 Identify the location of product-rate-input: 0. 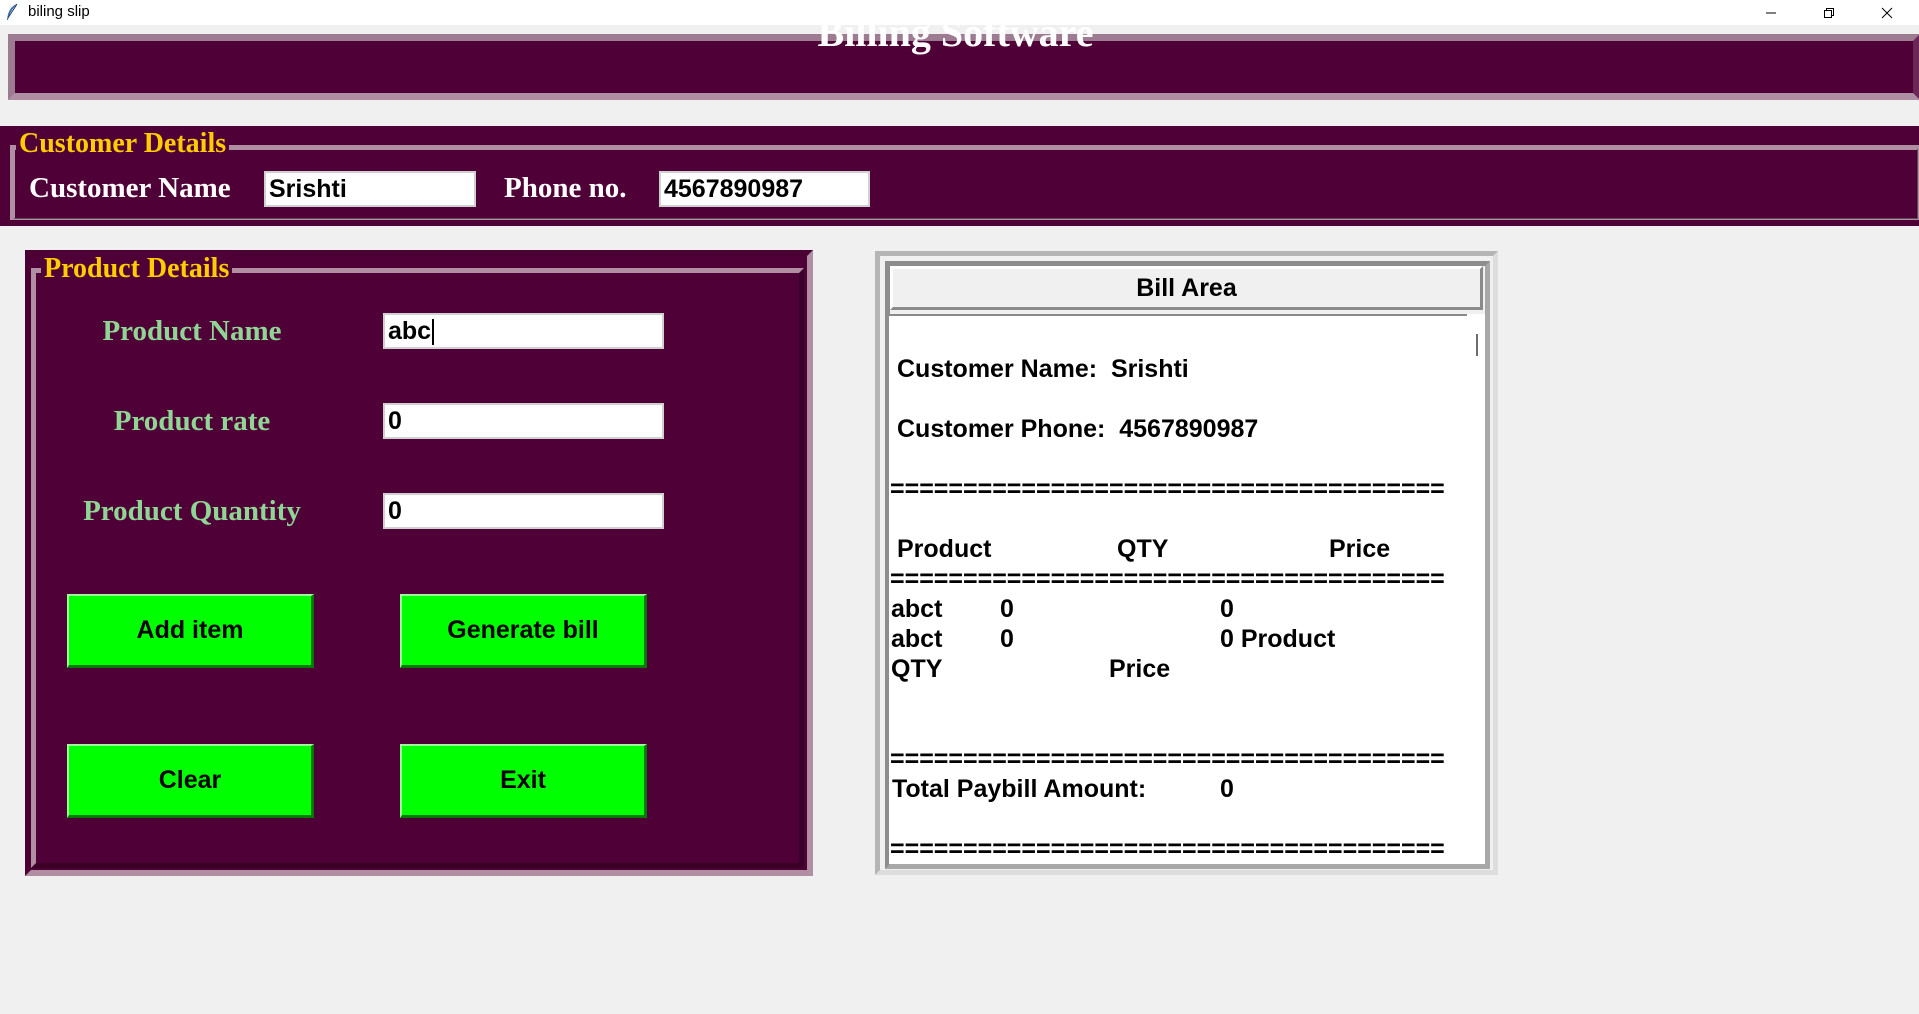
(523, 421).